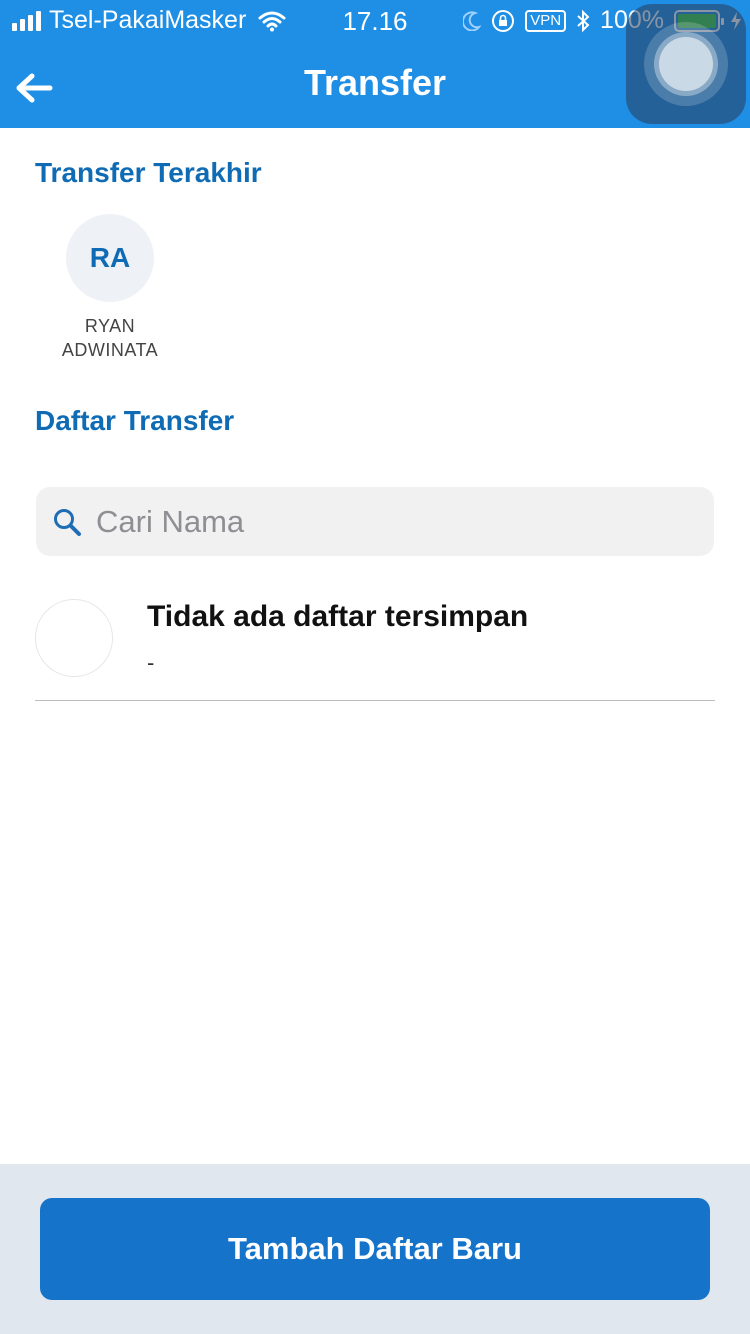  What do you see at coordinates (583, 20) in the screenshot?
I see `bluetooth-icon` at bounding box center [583, 20].